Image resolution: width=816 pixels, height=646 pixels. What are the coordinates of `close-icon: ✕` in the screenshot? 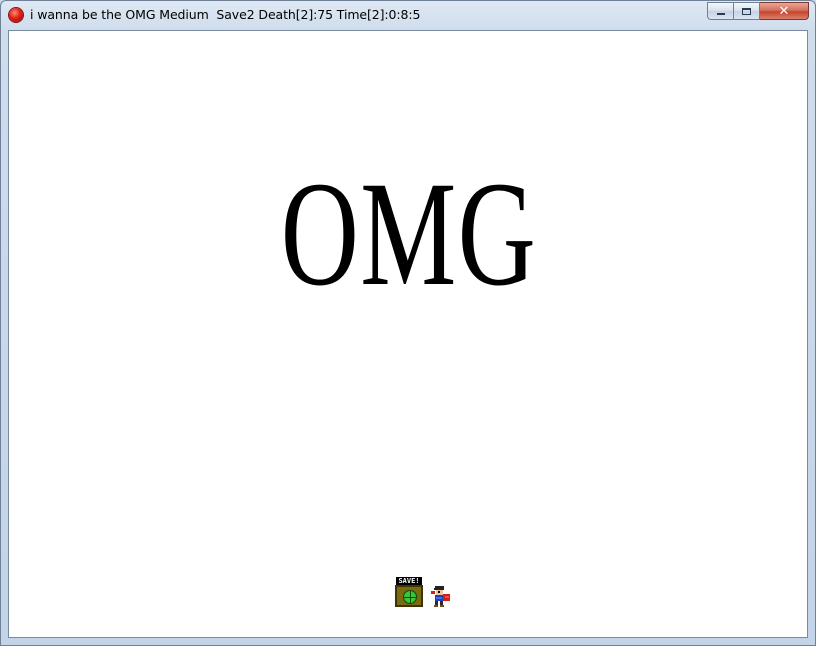 It's located at (784, 11).